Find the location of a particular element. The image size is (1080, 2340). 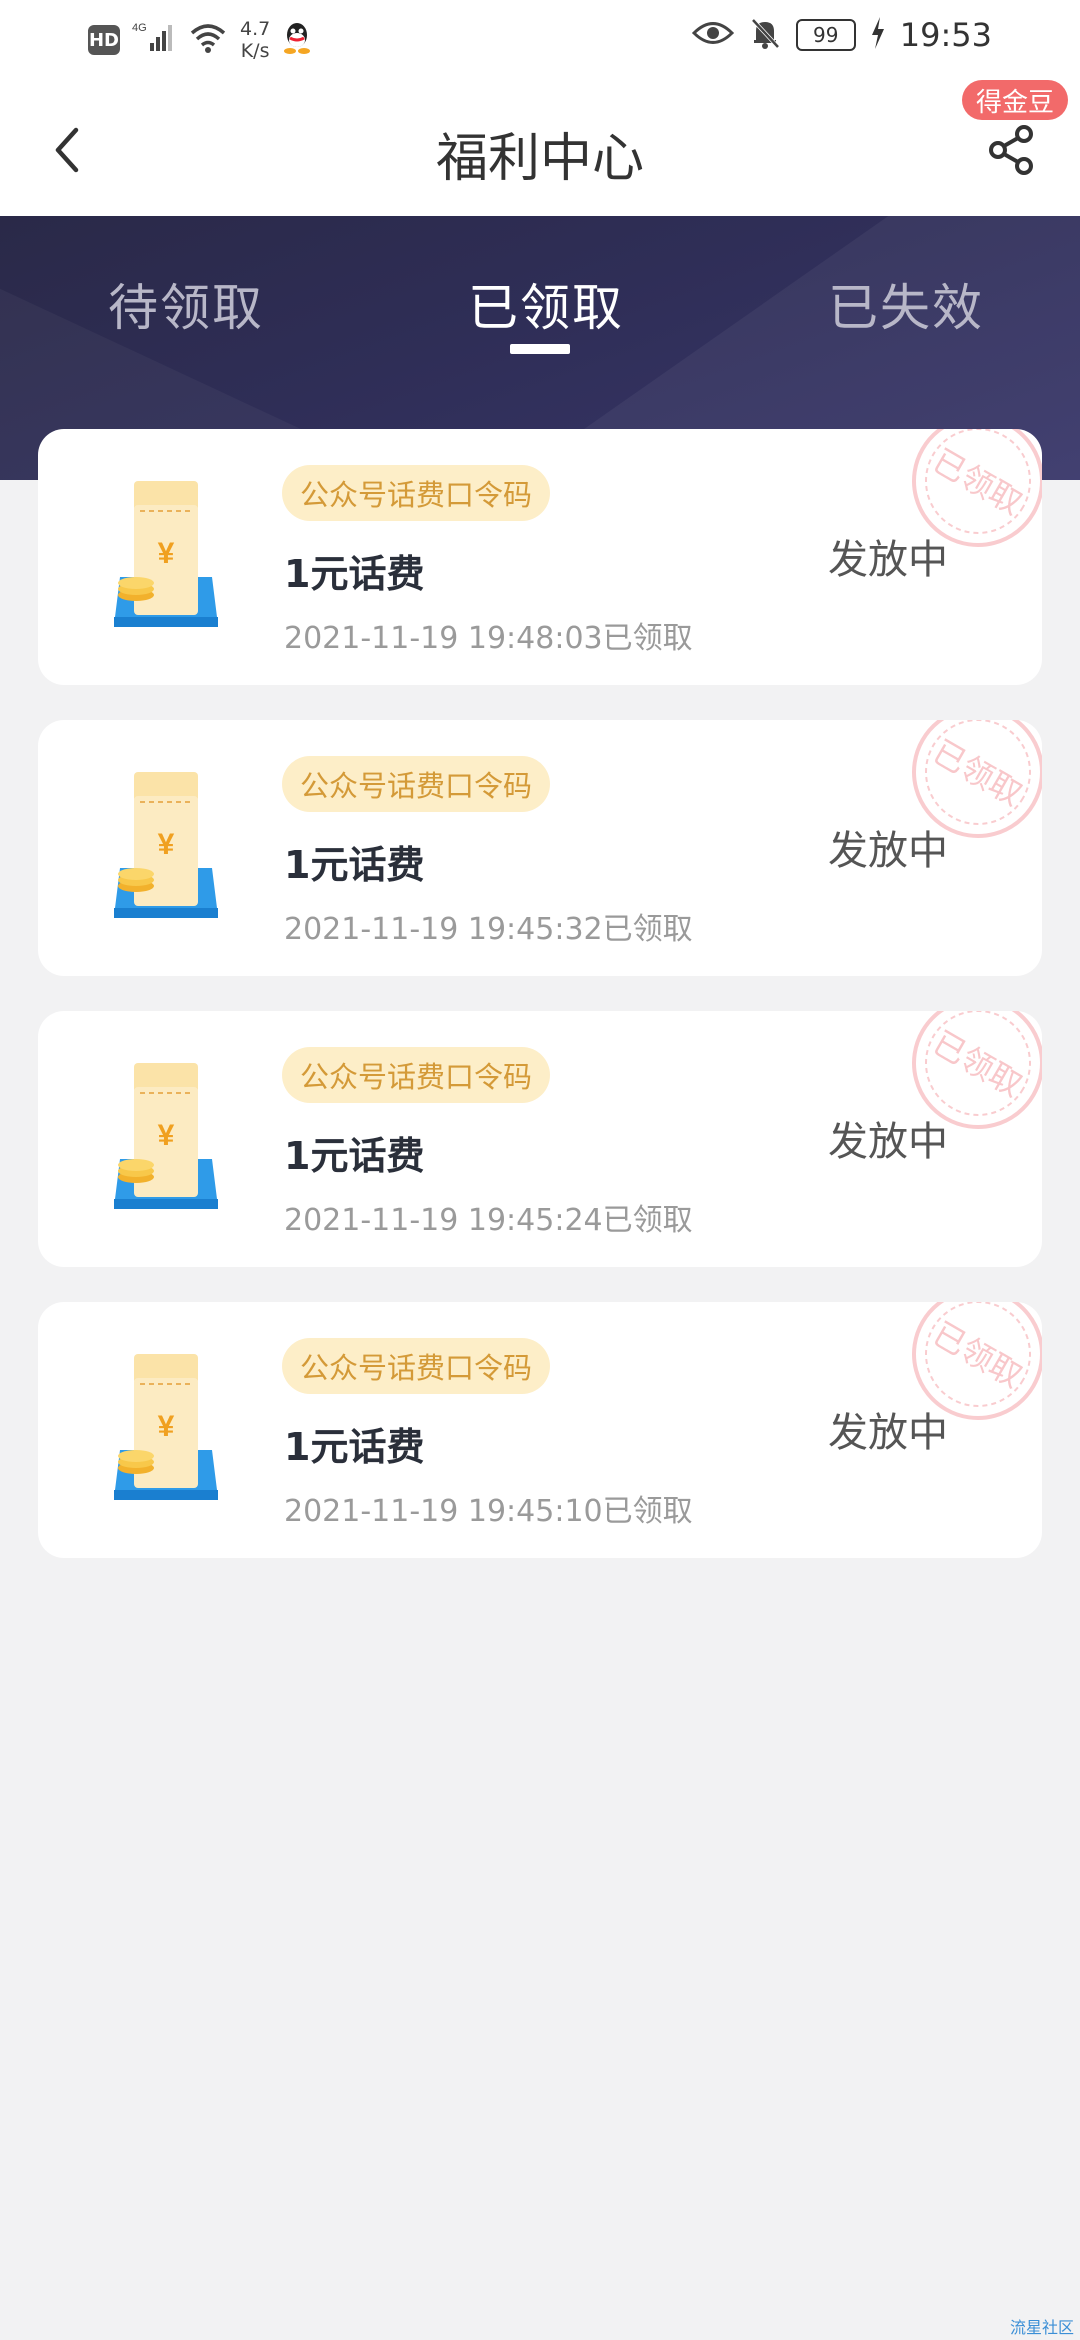

speed-value: 4.7 is located at coordinates (255, 29).